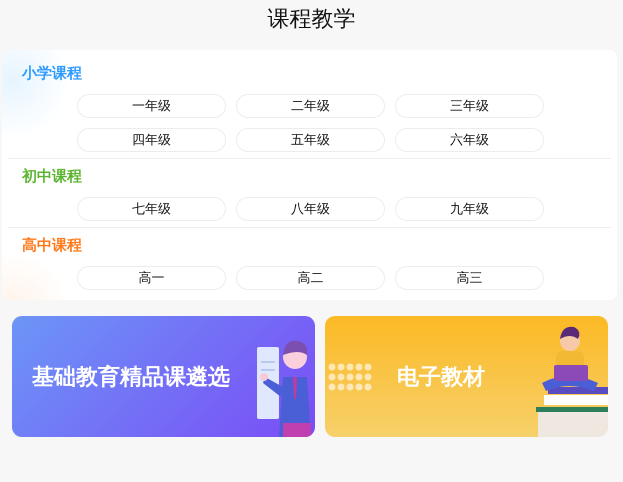 This screenshot has height=482, width=623. Describe the element at coordinates (51, 176) in the screenshot. I see `section-title: 初中课程` at that location.